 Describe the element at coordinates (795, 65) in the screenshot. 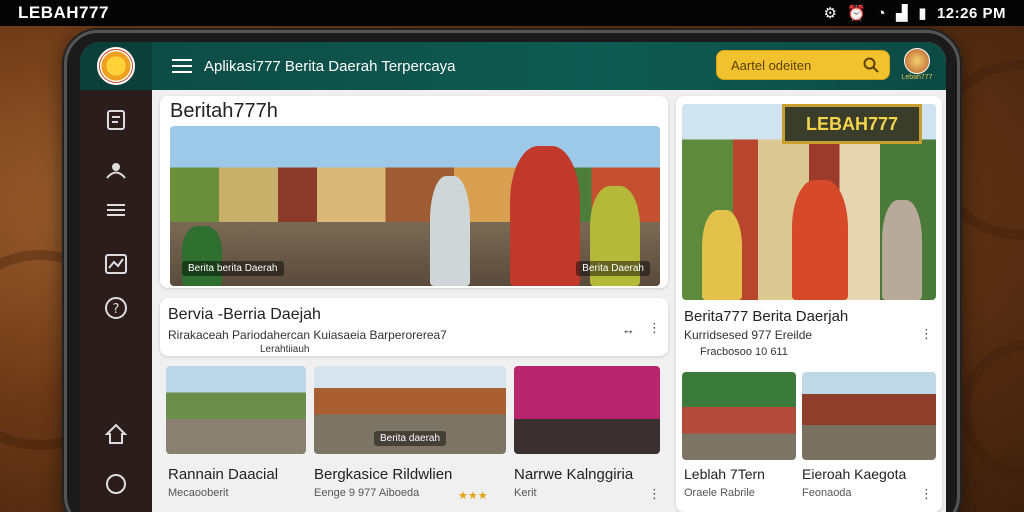

I see `search-input: Aartel odeiten` at that location.